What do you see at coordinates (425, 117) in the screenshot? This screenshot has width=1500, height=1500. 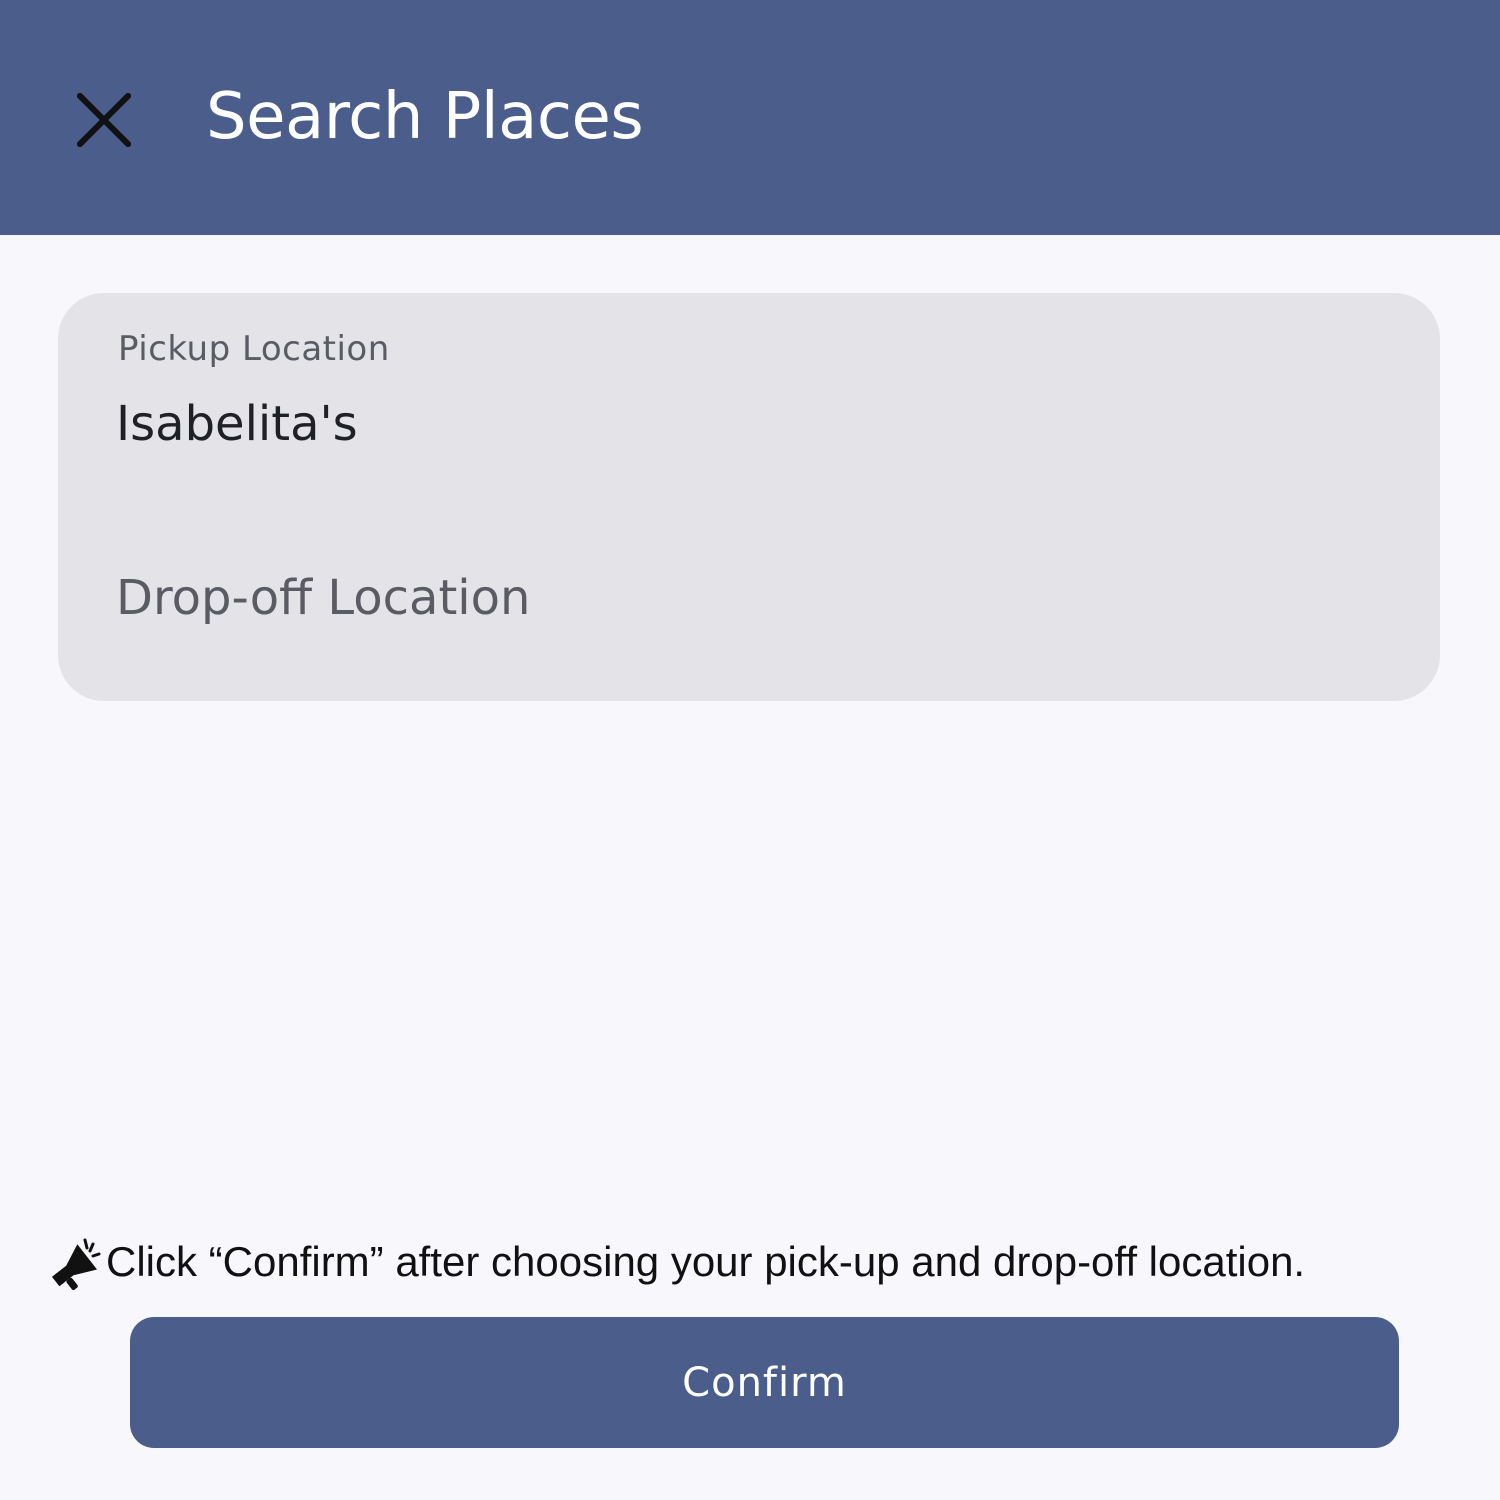 I see `page-title: Search Places` at bounding box center [425, 117].